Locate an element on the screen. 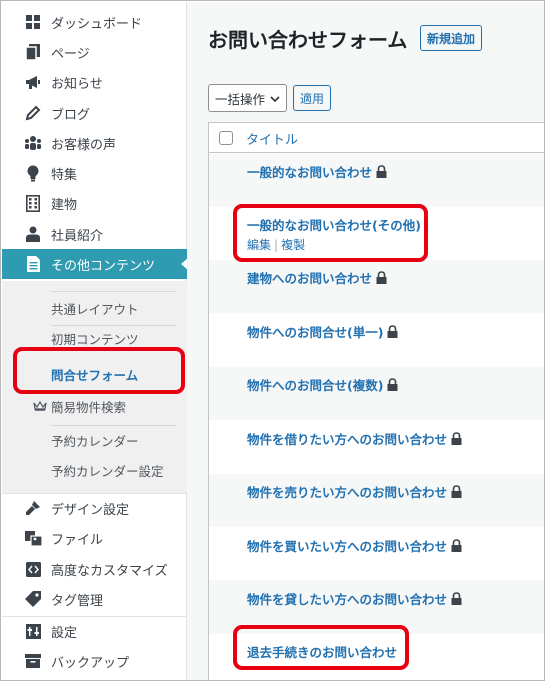 The image size is (545, 681). submenu-item-common-layout: 共通レイアウト is located at coordinates (94, 308).